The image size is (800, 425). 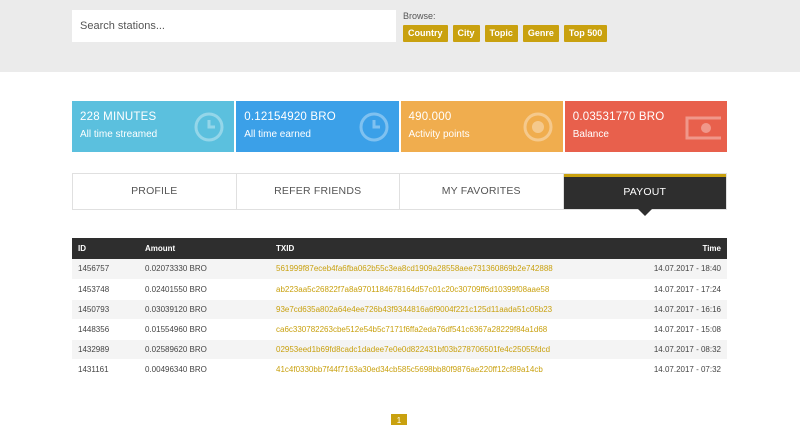 What do you see at coordinates (105, 349) in the screenshot?
I see `cell-id: 1432989` at bounding box center [105, 349].